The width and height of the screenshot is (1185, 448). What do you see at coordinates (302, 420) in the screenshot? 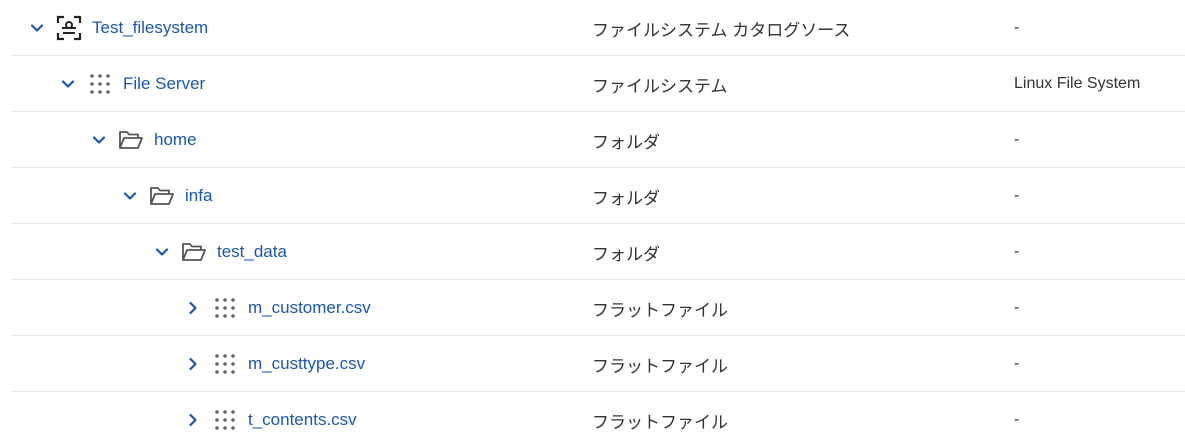
I see `object-name-link: t_contents.csv` at bounding box center [302, 420].